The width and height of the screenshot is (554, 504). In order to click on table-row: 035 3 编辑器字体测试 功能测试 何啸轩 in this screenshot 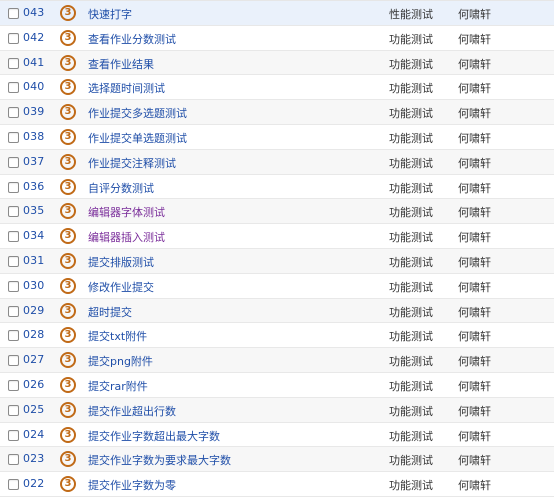, I will do `click(277, 212)`.